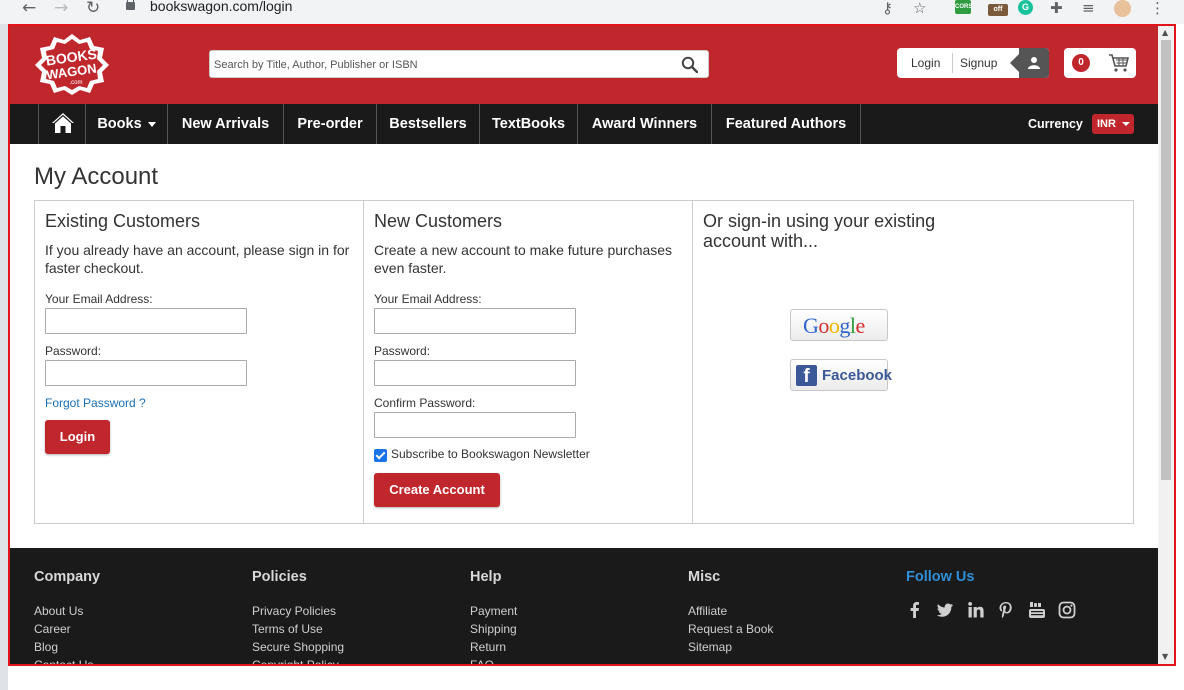 The height and width of the screenshot is (690, 1184). What do you see at coordinates (704, 577) in the screenshot?
I see `footer-heading-misc: Misc` at bounding box center [704, 577].